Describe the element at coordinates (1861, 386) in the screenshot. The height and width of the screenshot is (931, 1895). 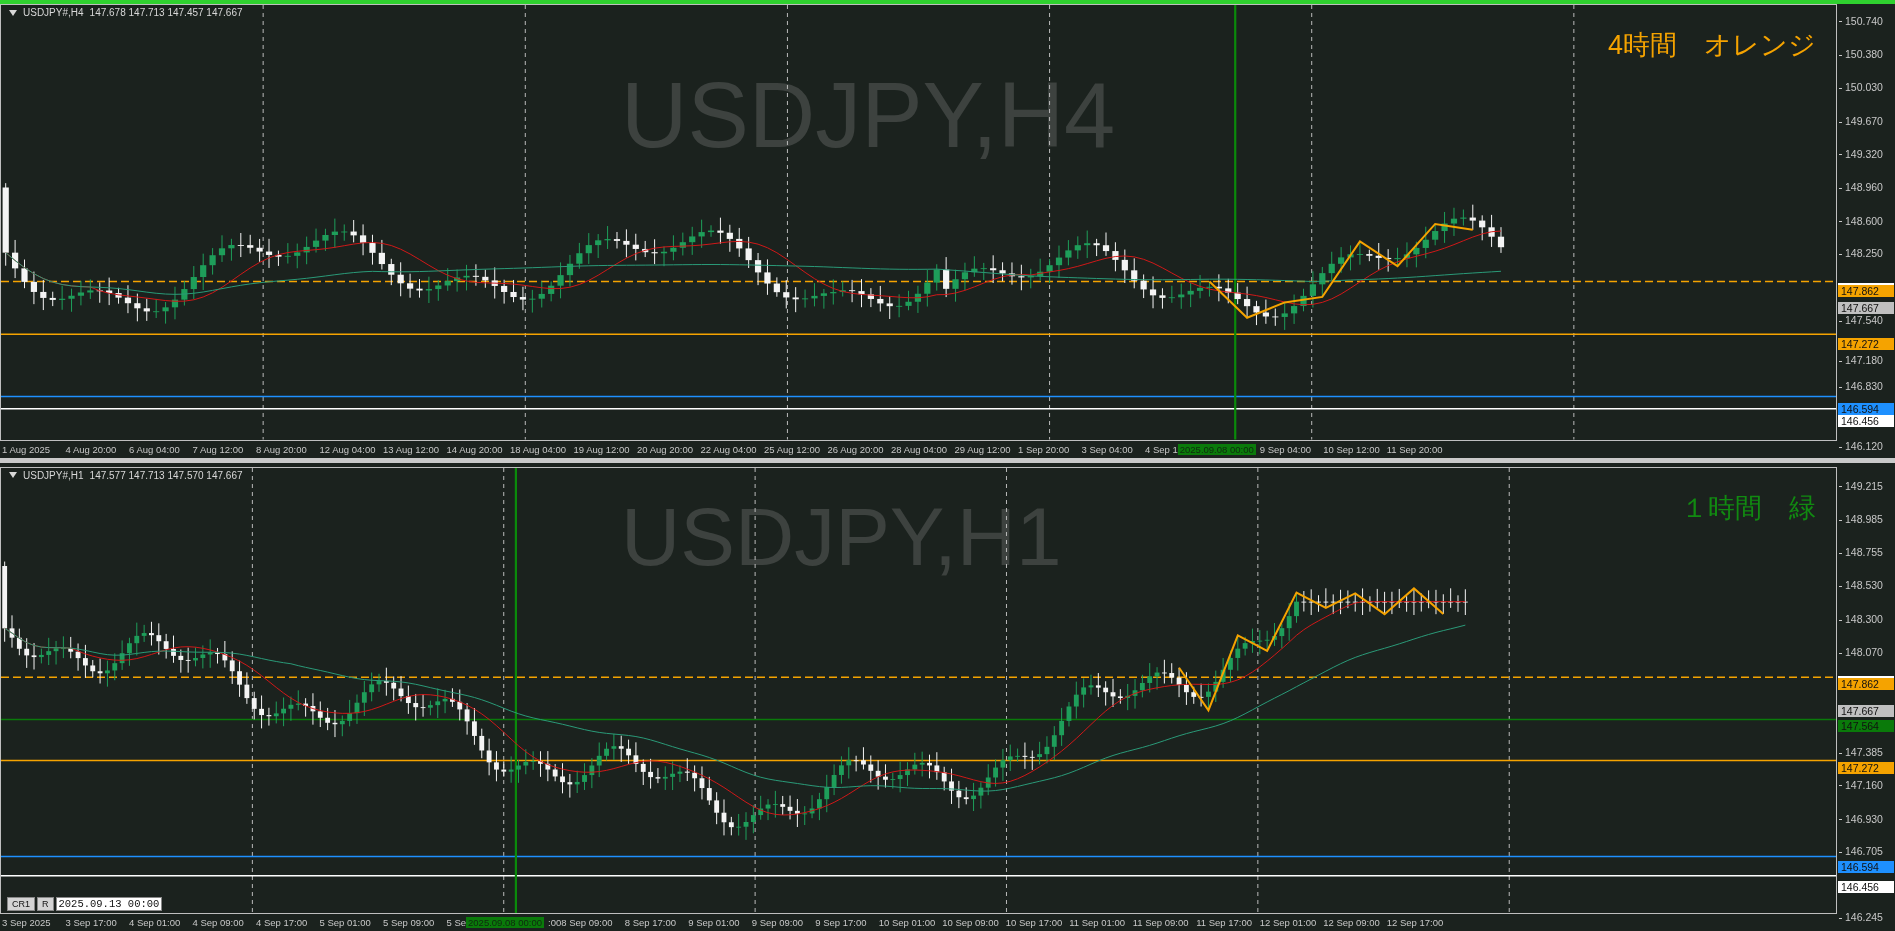
I see `price-tick: 146.830` at that location.